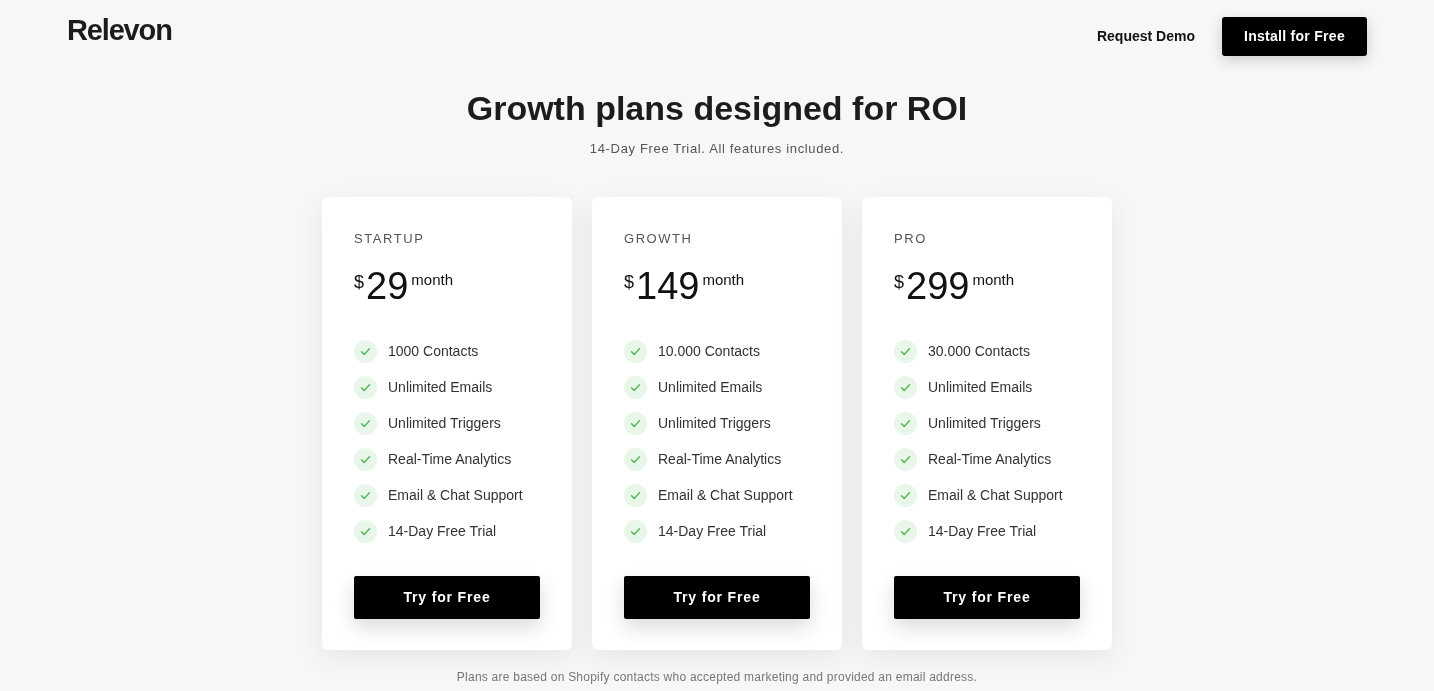  Describe the element at coordinates (433, 351) in the screenshot. I see `feature-text: 1000 Contacts` at that location.